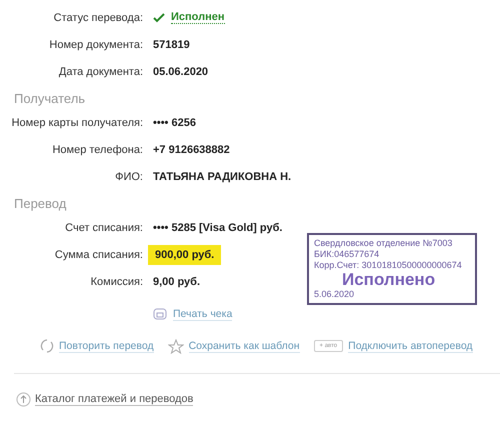  Describe the element at coordinates (160, 314) in the screenshot. I see `printer-icon` at that location.